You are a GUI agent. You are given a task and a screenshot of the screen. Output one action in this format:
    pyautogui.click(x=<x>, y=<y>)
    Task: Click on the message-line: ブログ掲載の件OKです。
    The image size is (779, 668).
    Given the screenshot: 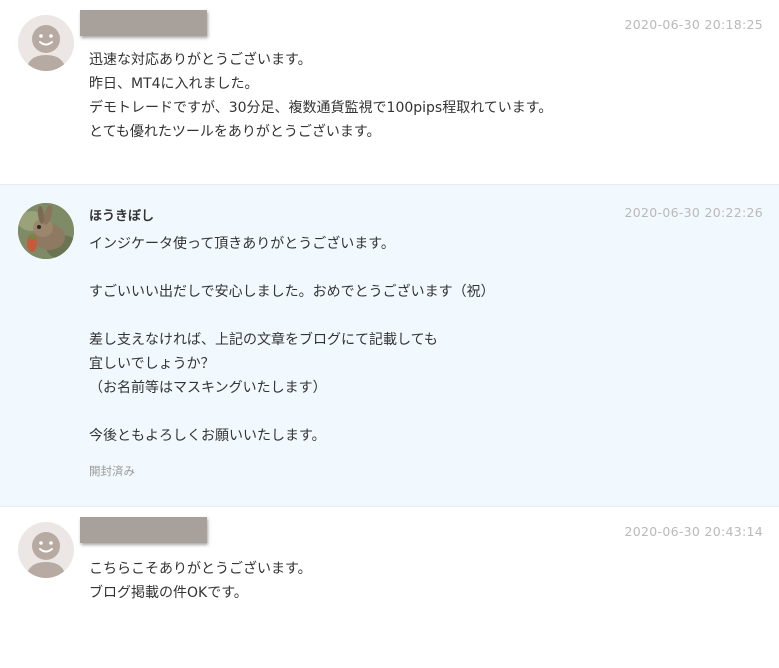 What is the action you would take?
    pyautogui.click(x=168, y=593)
    